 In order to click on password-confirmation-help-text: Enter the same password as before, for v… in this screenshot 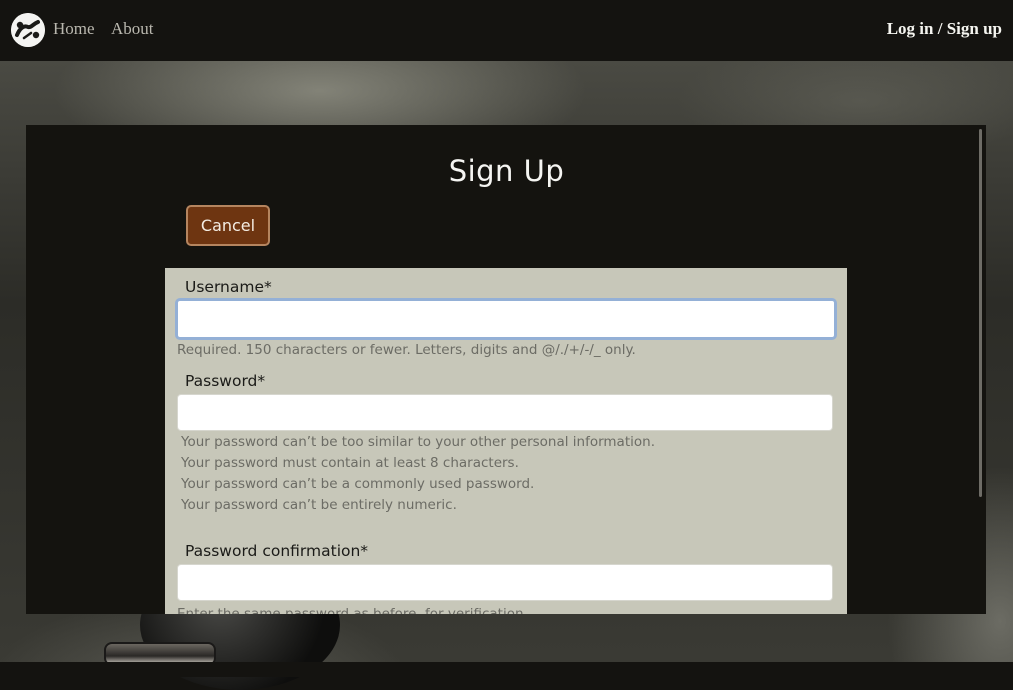, I will do `click(352, 610)`.